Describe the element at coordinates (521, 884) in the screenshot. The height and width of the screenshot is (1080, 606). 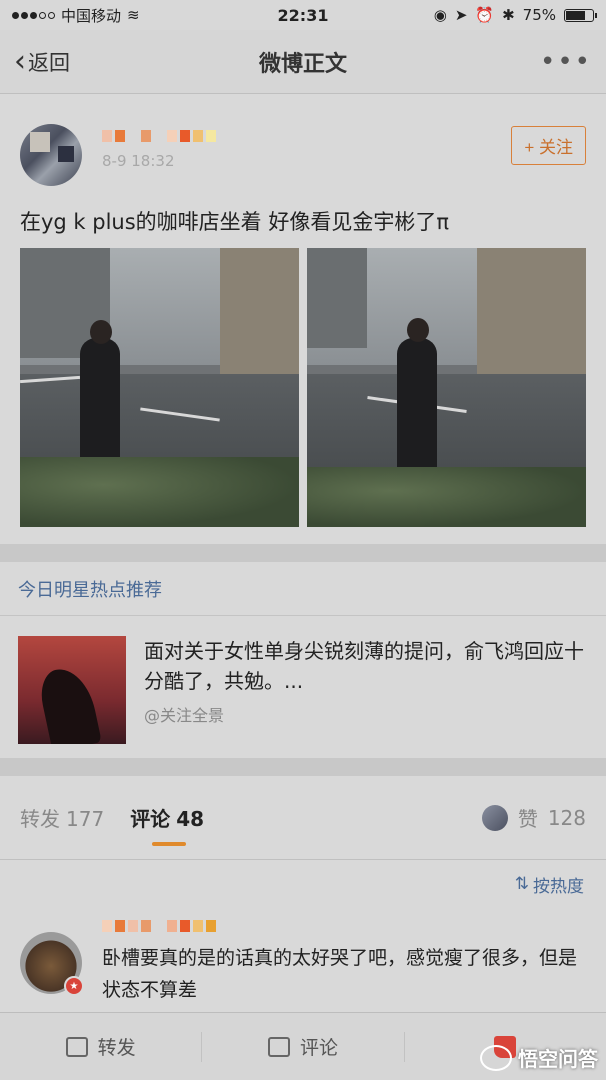
I see `sort-icon: ⇅` at that location.